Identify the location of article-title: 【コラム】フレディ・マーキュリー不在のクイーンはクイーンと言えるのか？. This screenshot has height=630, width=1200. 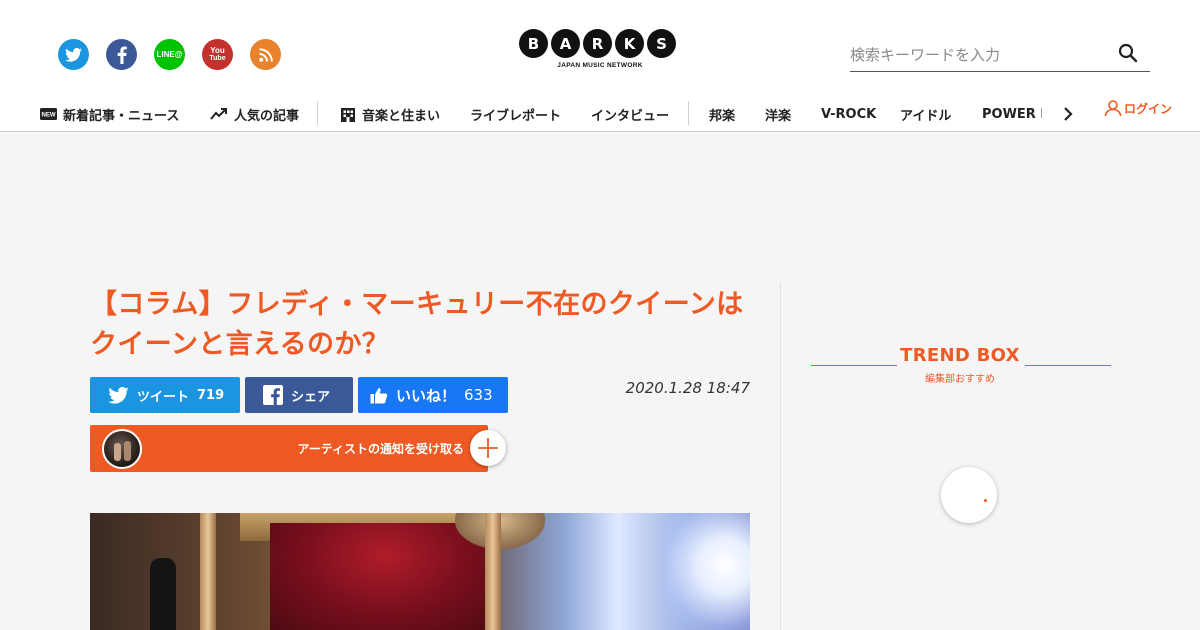
(417, 324).